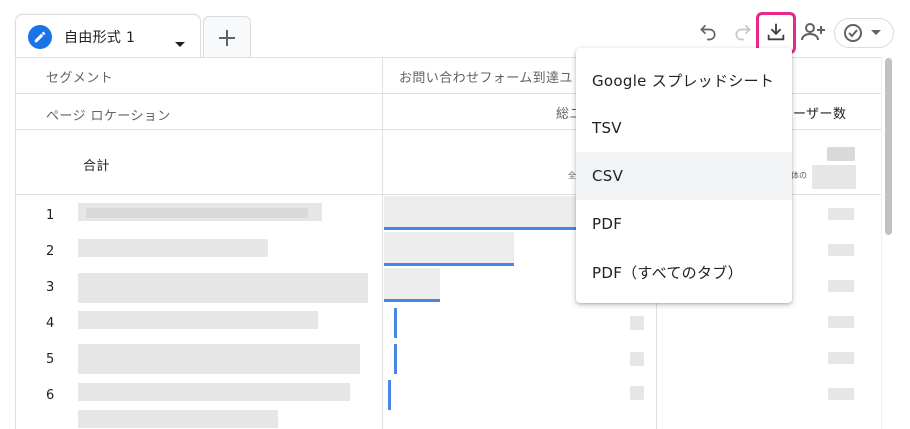 The image size is (910, 429). I want to click on check-circle-icon, so click(853, 33).